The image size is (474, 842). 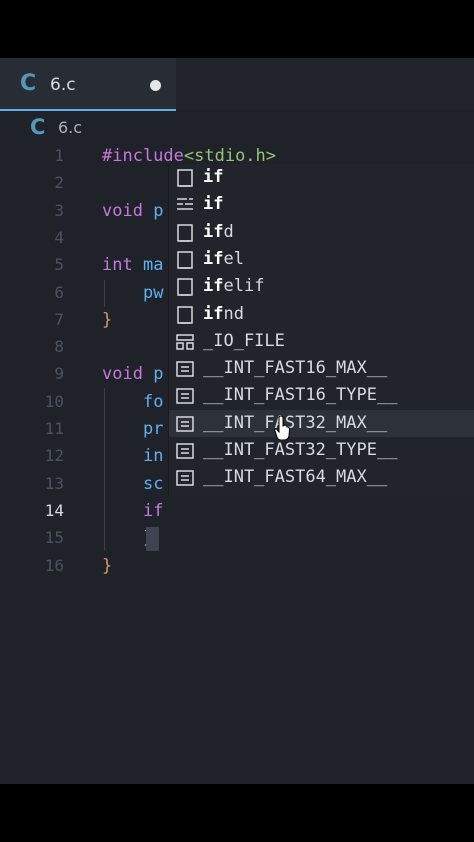 I want to click on code-line: int ma, so click(x=132, y=265).